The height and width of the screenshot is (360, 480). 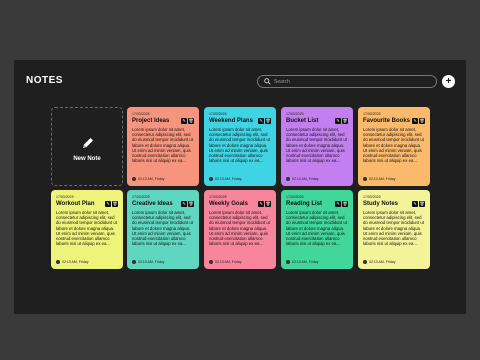 I want to click on new-note-button: New Note, so click(x=87, y=146).